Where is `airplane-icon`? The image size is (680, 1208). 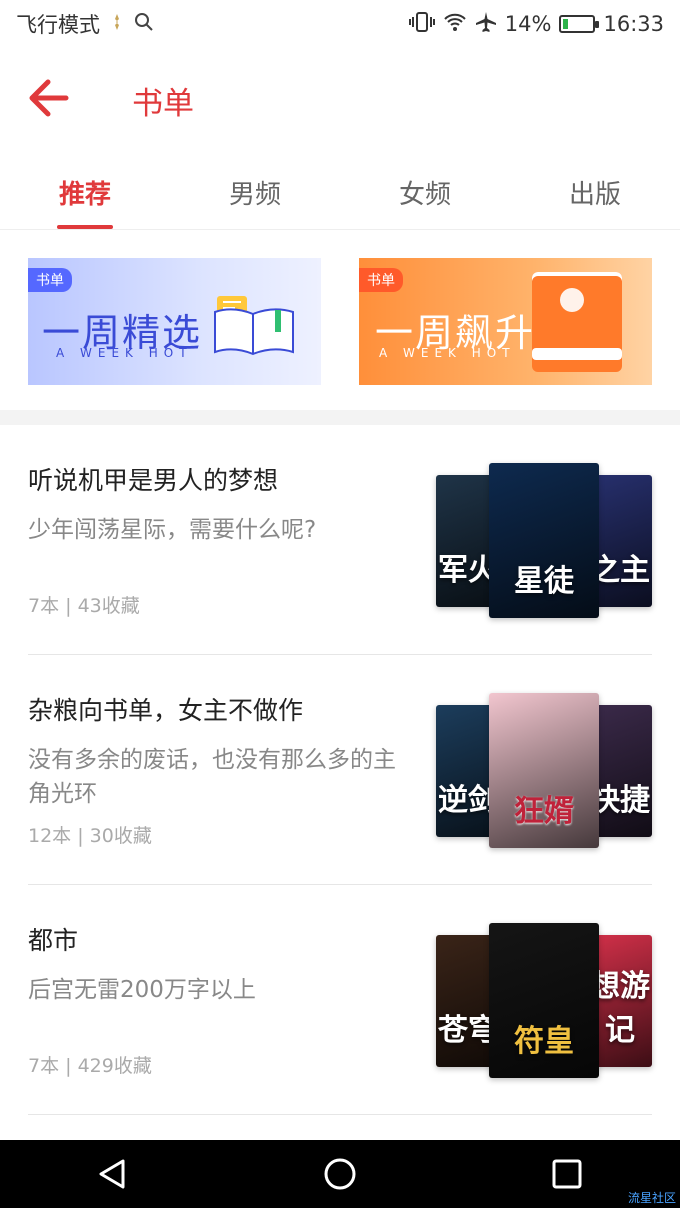
airplane-icon is located at coordinates (486, 24).